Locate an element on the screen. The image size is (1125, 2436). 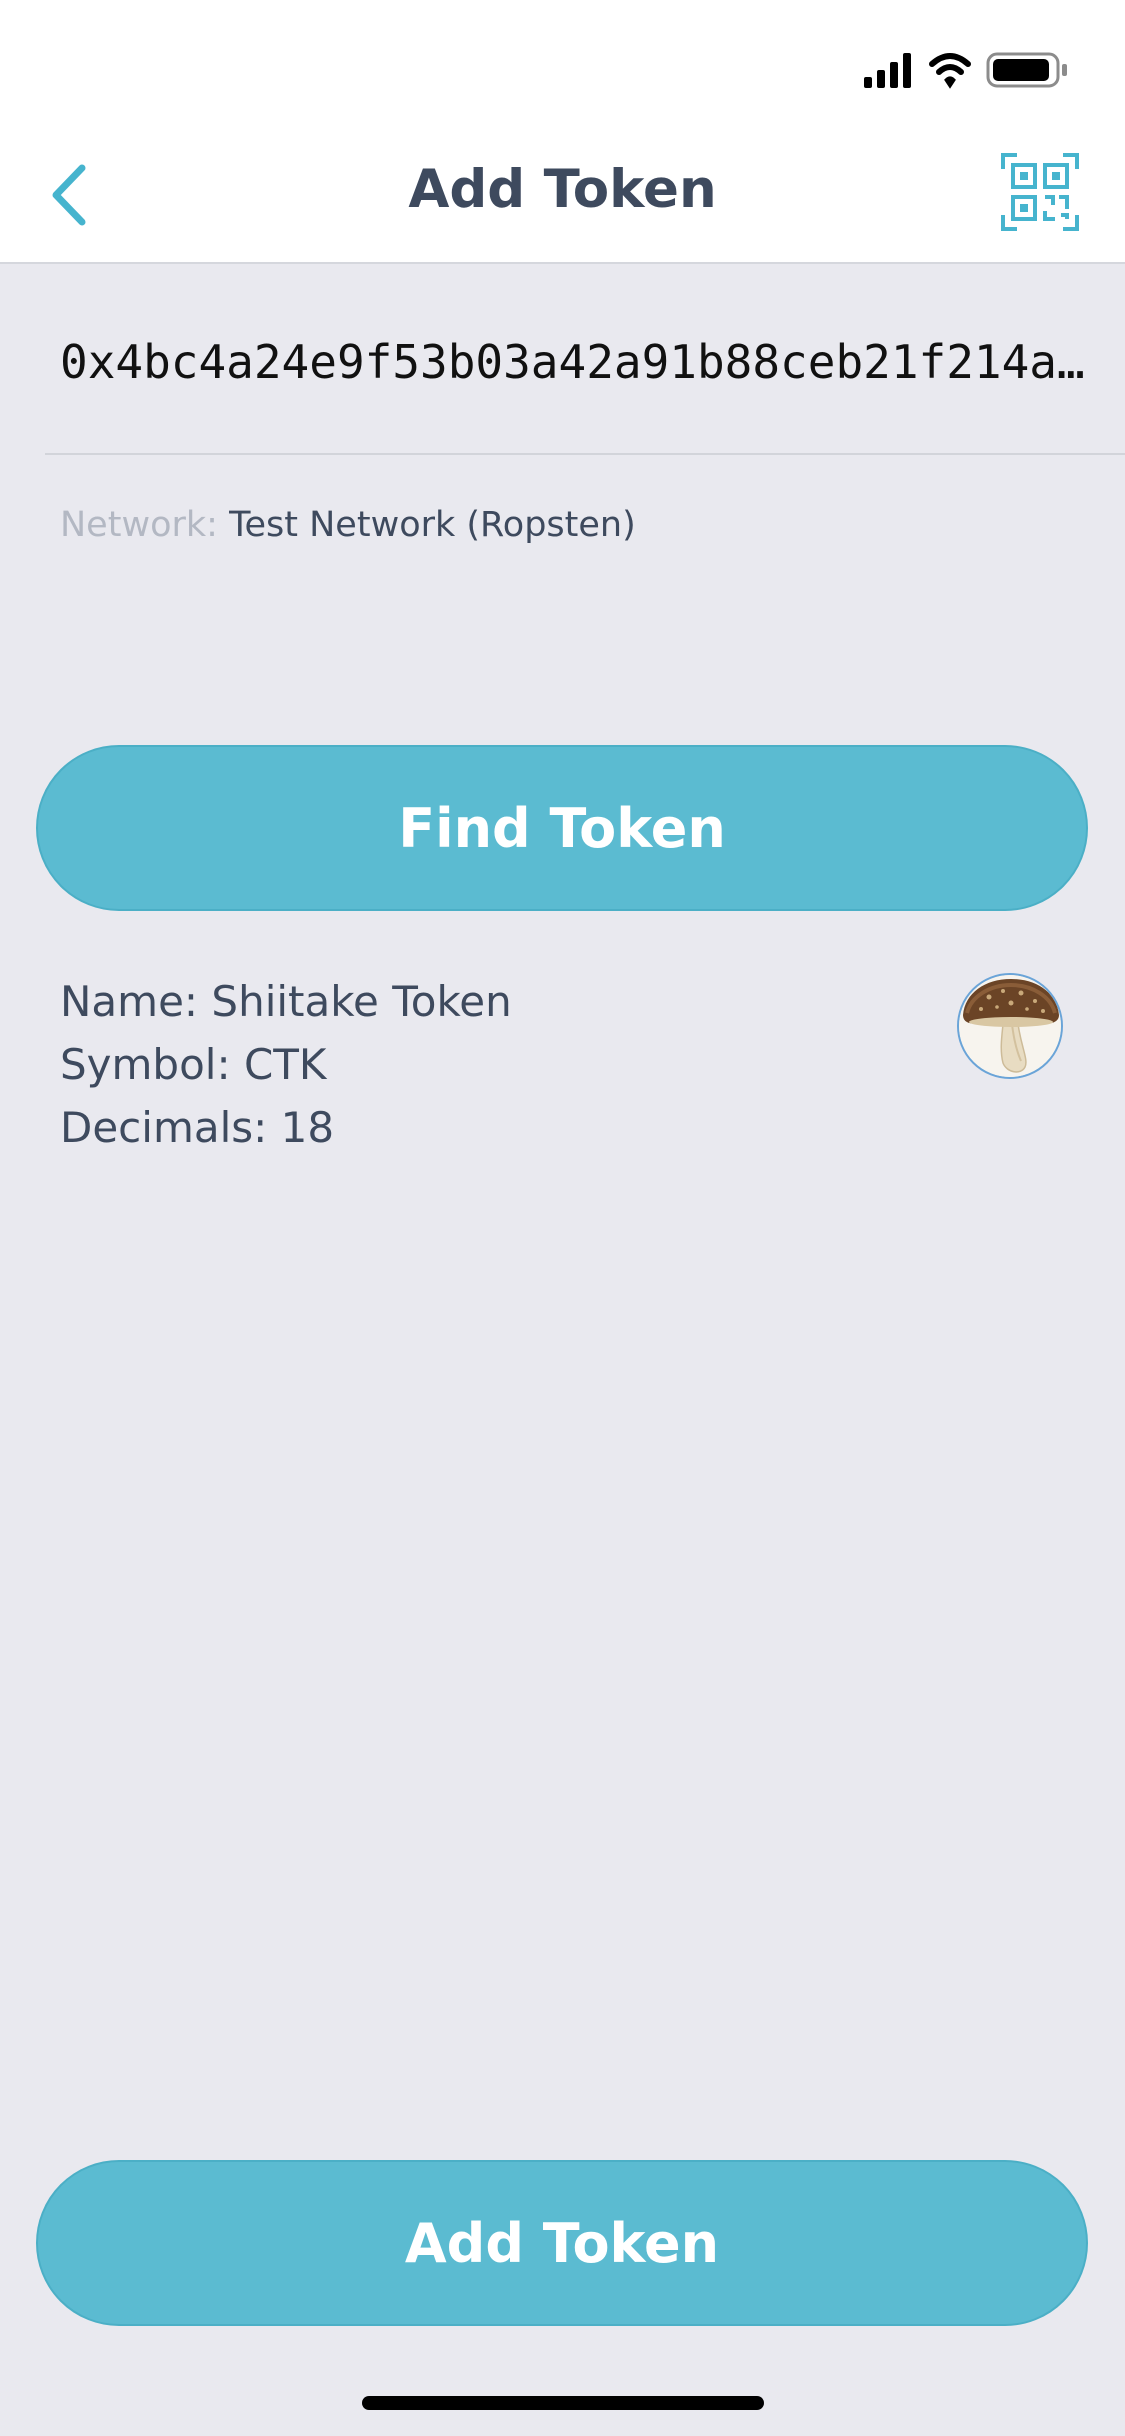
token-image is located at coordinates (1010, 1026).